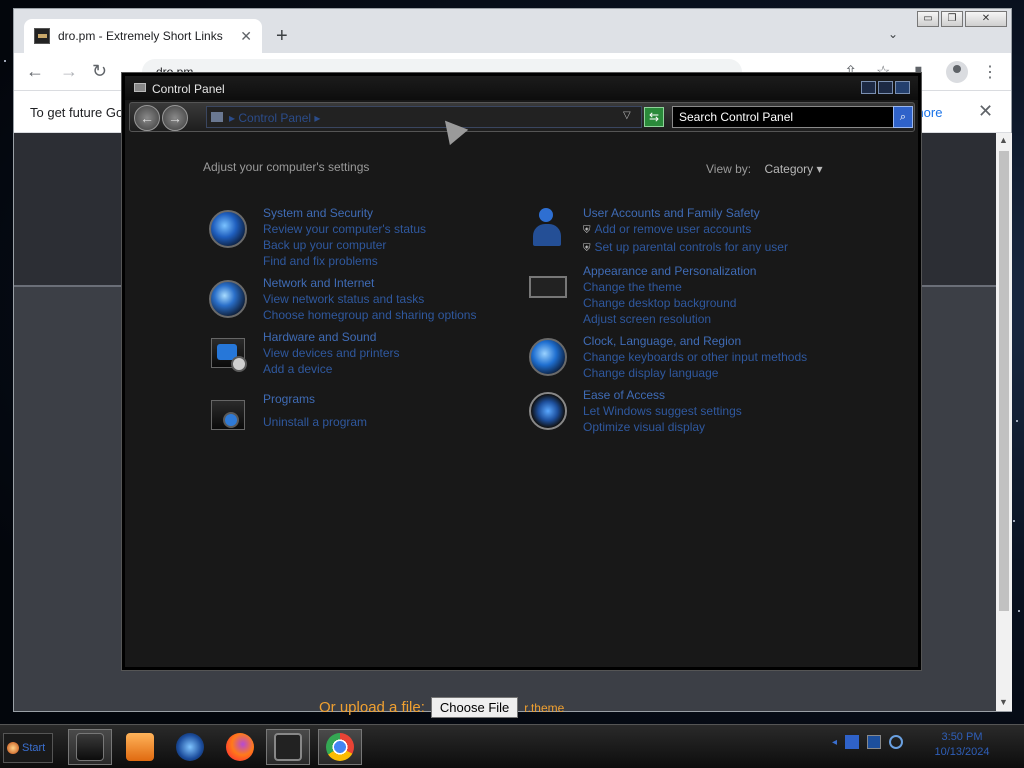 The image size is (1024, 768). What do you see at coordinates (893, 34) in the screenshot?
I see `tab-search-chevron-icon: ⌄` at bounding box center [893, 34].